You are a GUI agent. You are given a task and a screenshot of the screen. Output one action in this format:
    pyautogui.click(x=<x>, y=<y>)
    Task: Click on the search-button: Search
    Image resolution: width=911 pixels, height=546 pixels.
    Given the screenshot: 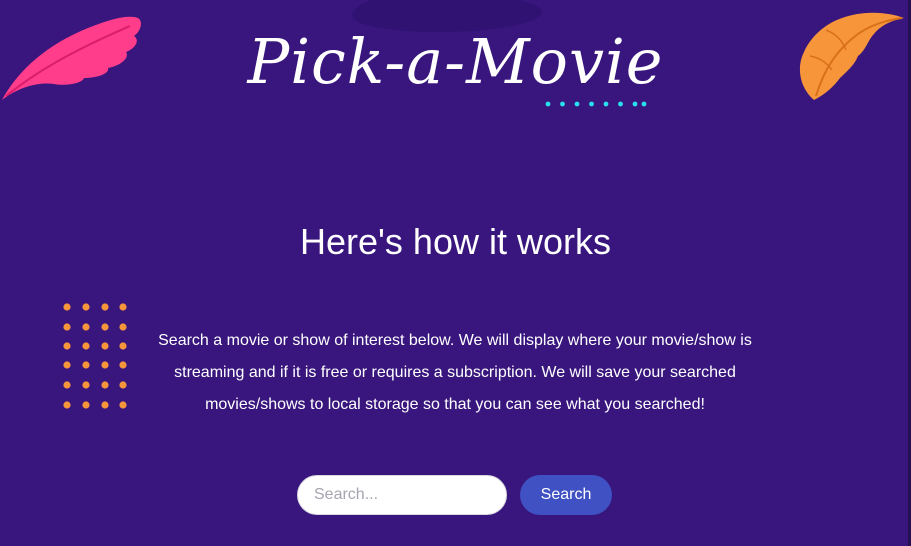 What is the action you would take?
    pyautogui.click(x=566, y=495)
    